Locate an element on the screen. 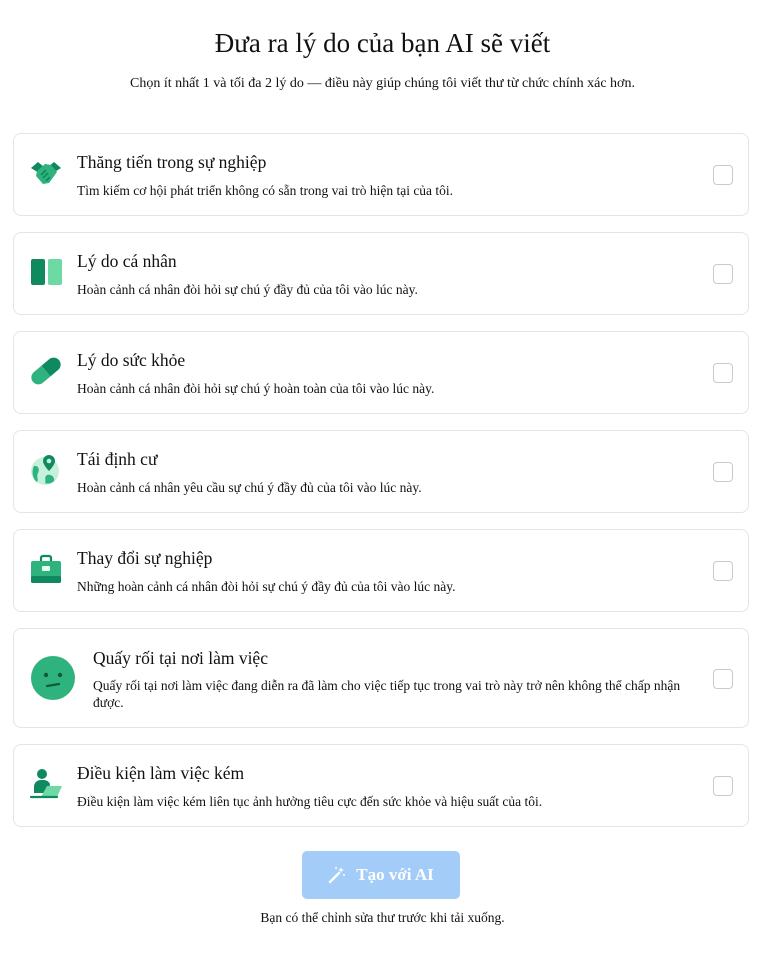 The height and width of the screenshot is (956, 765). uneasy-face-icon is located at coordinates (53, 678).